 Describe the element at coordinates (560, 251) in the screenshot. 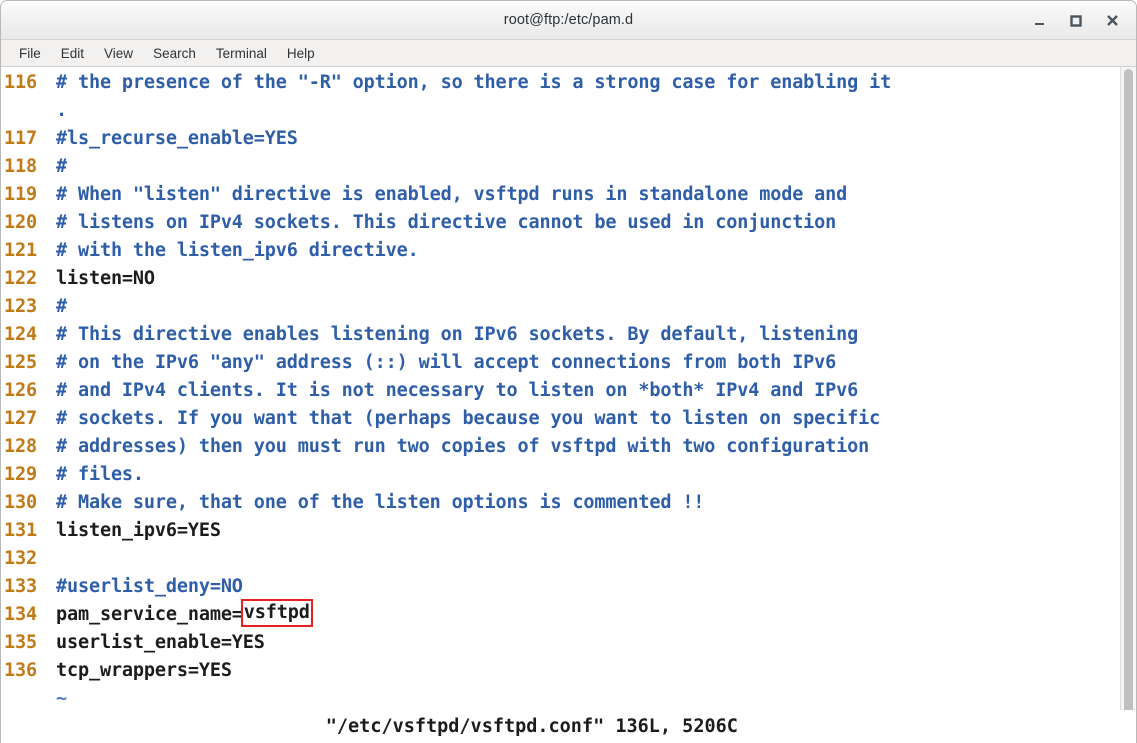

I see `editor-line: 121 # with the listen_ipv6 directive.` at that location.